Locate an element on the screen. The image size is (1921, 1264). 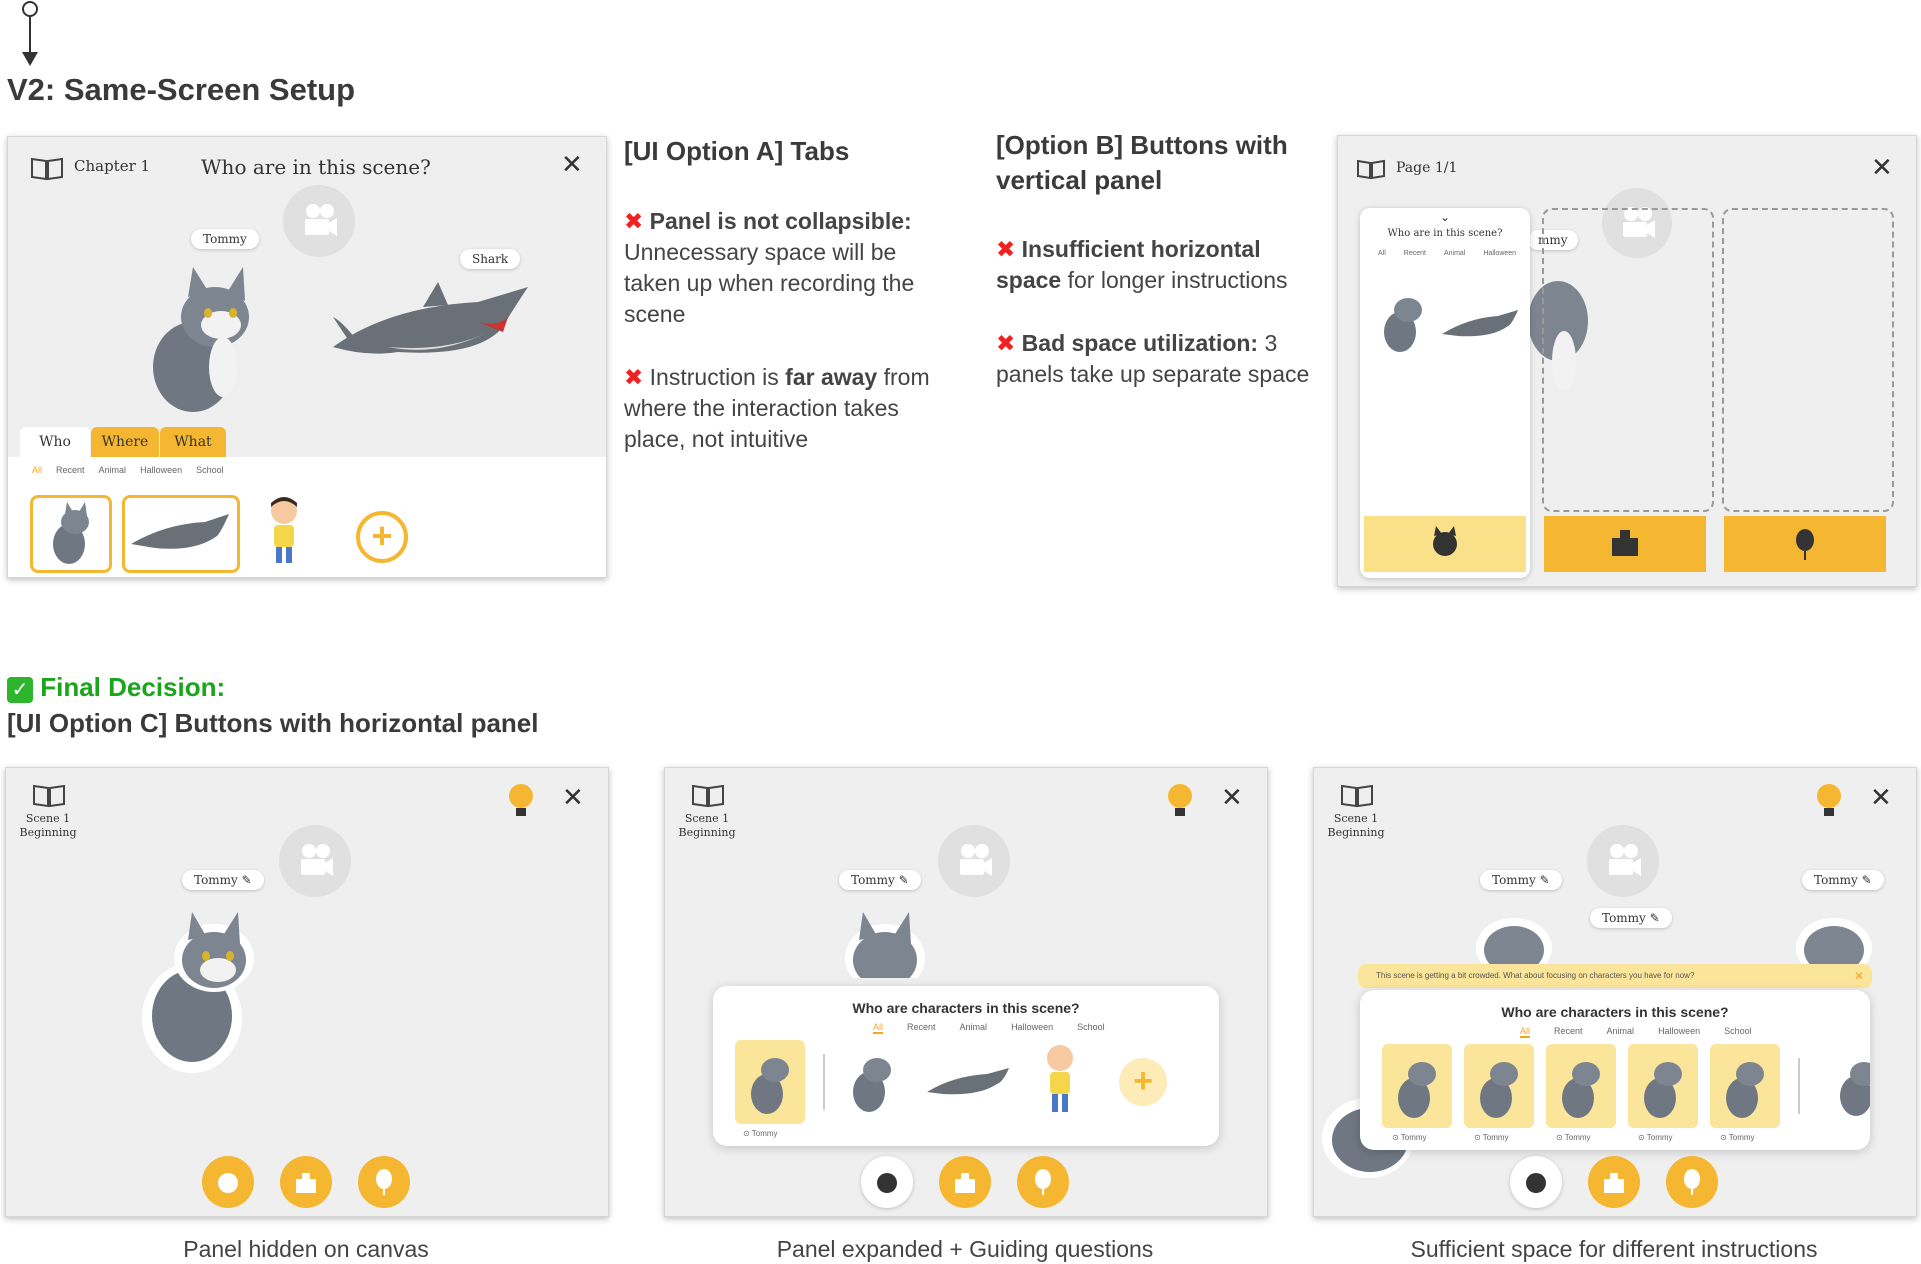
vertical-panel-where-placeholder is located at coordinates (1628, 360).